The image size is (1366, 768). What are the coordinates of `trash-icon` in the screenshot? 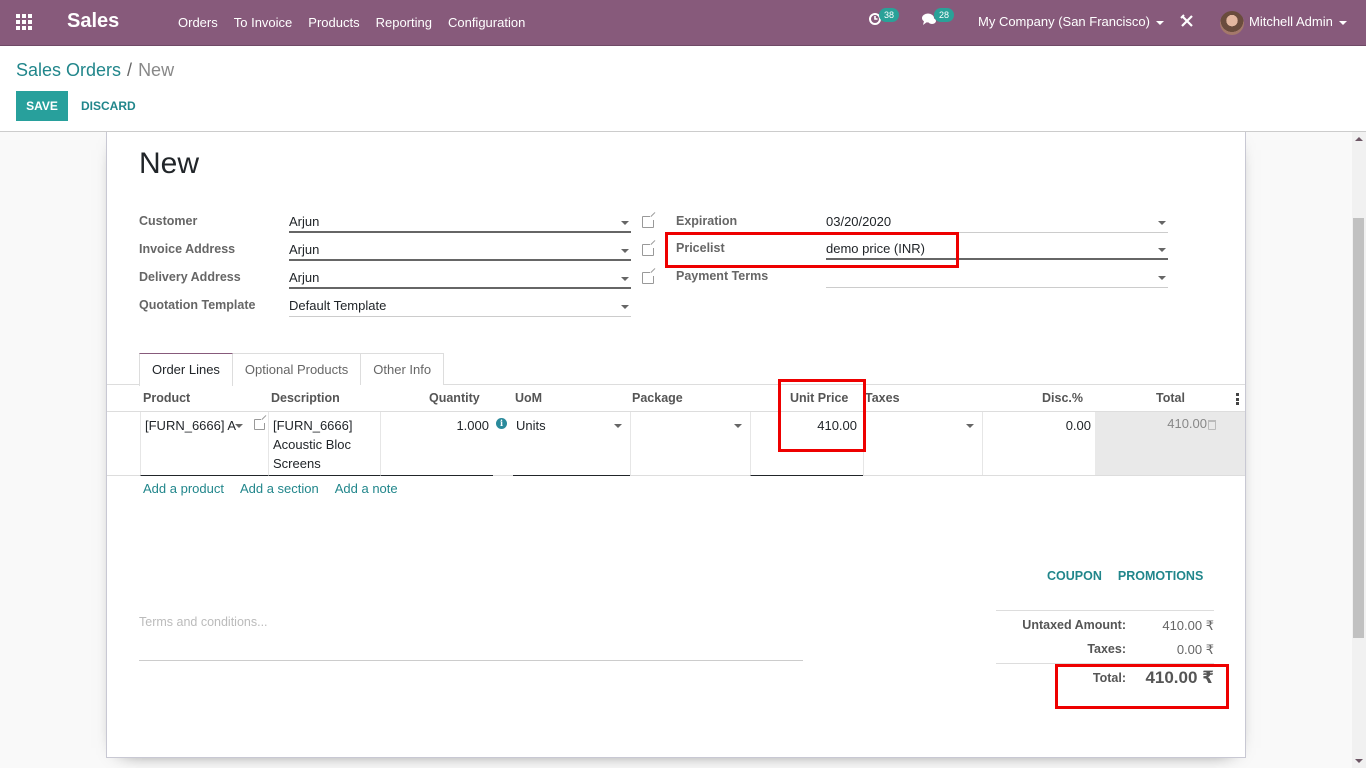 It's located at (1212, 425).